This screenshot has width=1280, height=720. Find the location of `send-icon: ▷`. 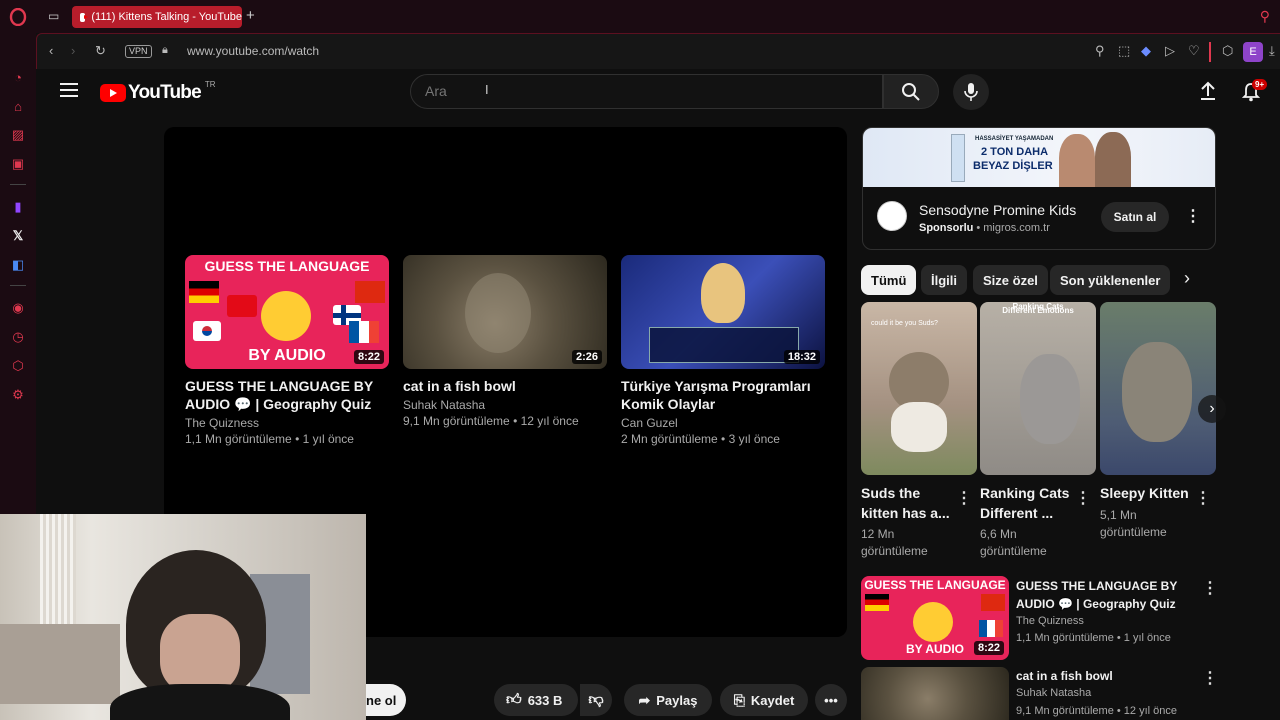

send-icon: ▷ is located at coordinates (1170, 51).